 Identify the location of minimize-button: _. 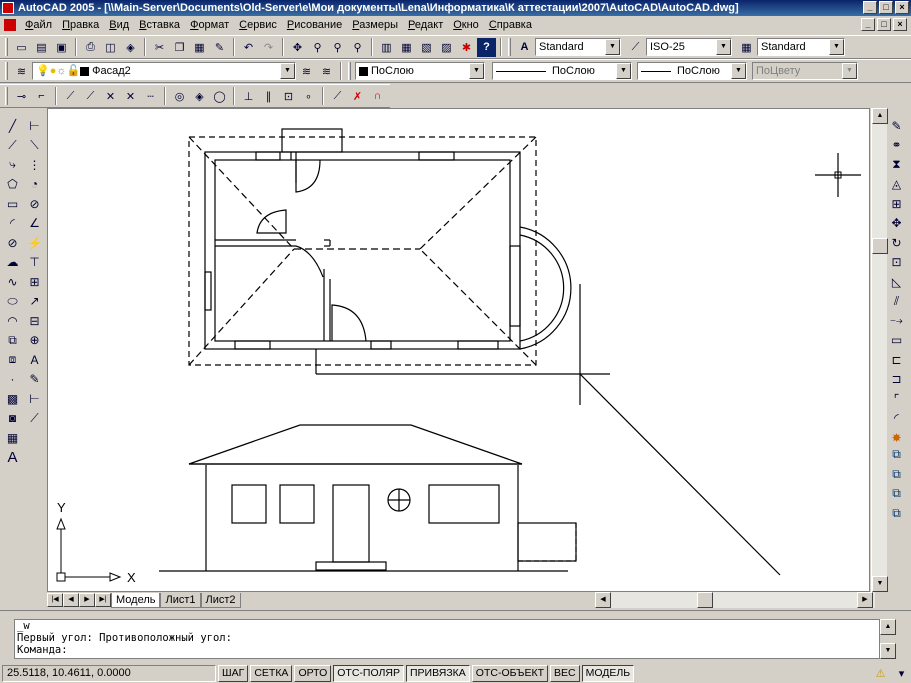
(870, 7).